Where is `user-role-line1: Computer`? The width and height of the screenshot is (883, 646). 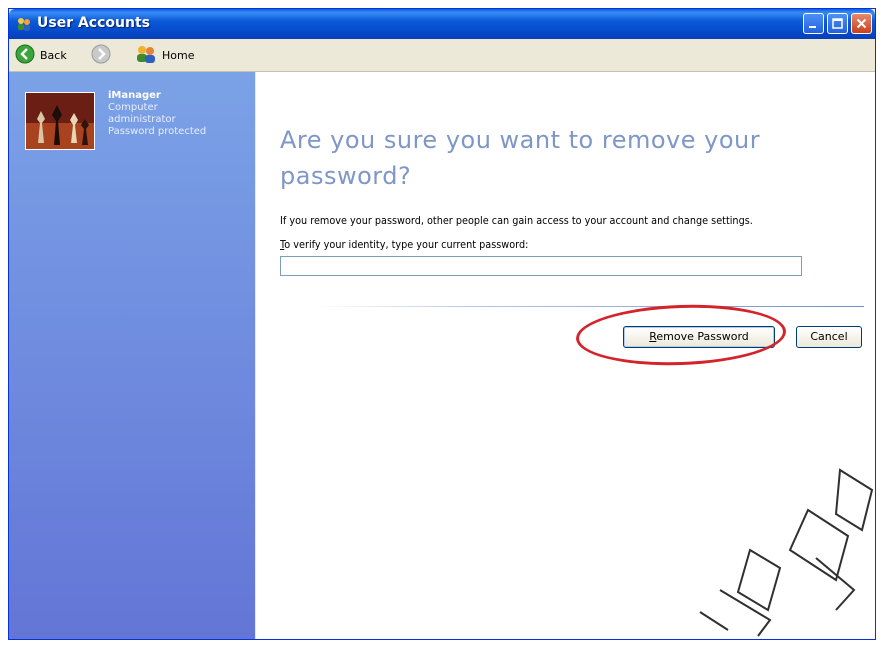
user-role-line1: Computer is located at coordinates (133, 107).